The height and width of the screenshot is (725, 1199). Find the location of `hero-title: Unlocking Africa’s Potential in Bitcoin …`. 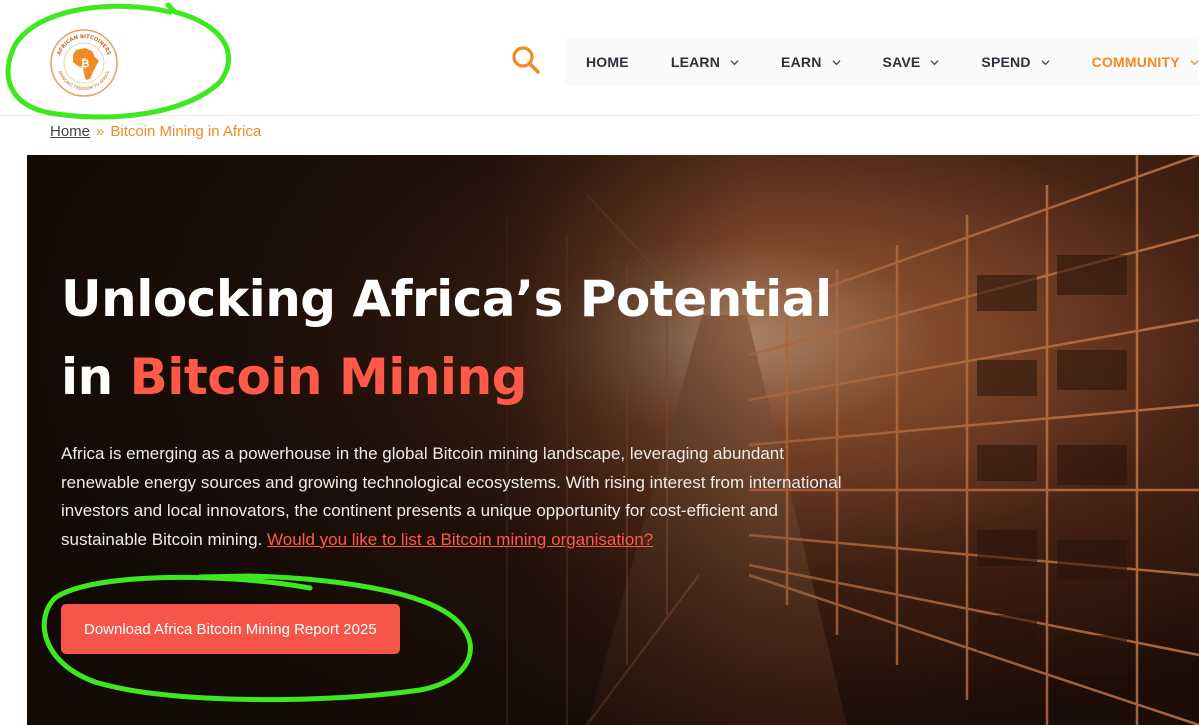

hero-title: Unlocking Africa’s Potential in Bitcoin … is located at coordinates (446, 338).